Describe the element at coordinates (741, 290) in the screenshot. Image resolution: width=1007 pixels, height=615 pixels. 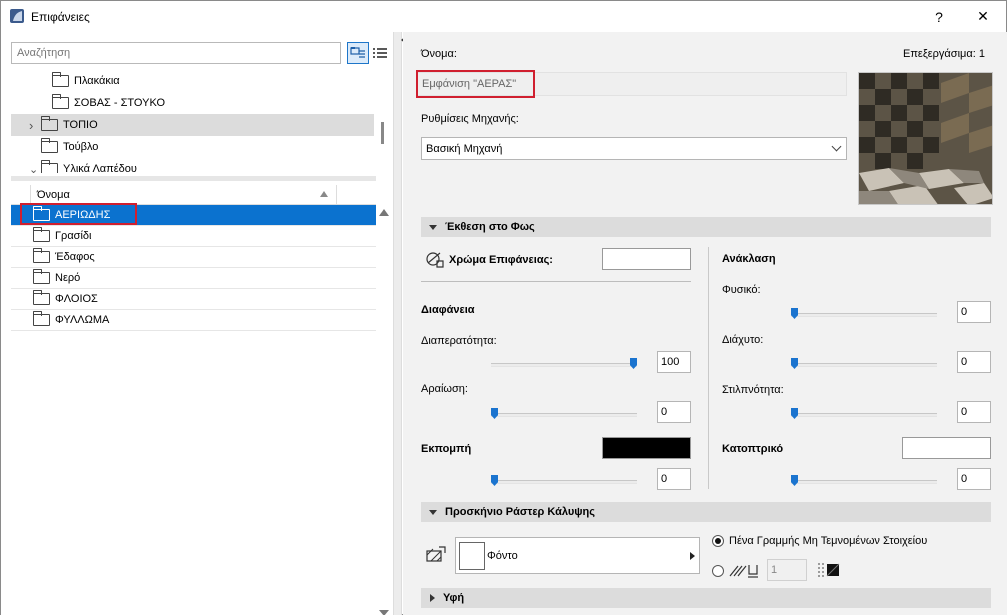
I see `natural-label: Φυσικό:` at that location.